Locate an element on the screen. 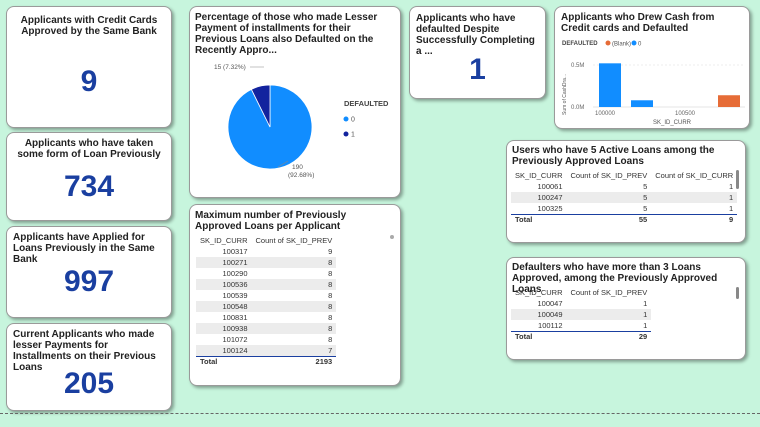  table-row: 100536 8 is located at coordinates (266, 284).